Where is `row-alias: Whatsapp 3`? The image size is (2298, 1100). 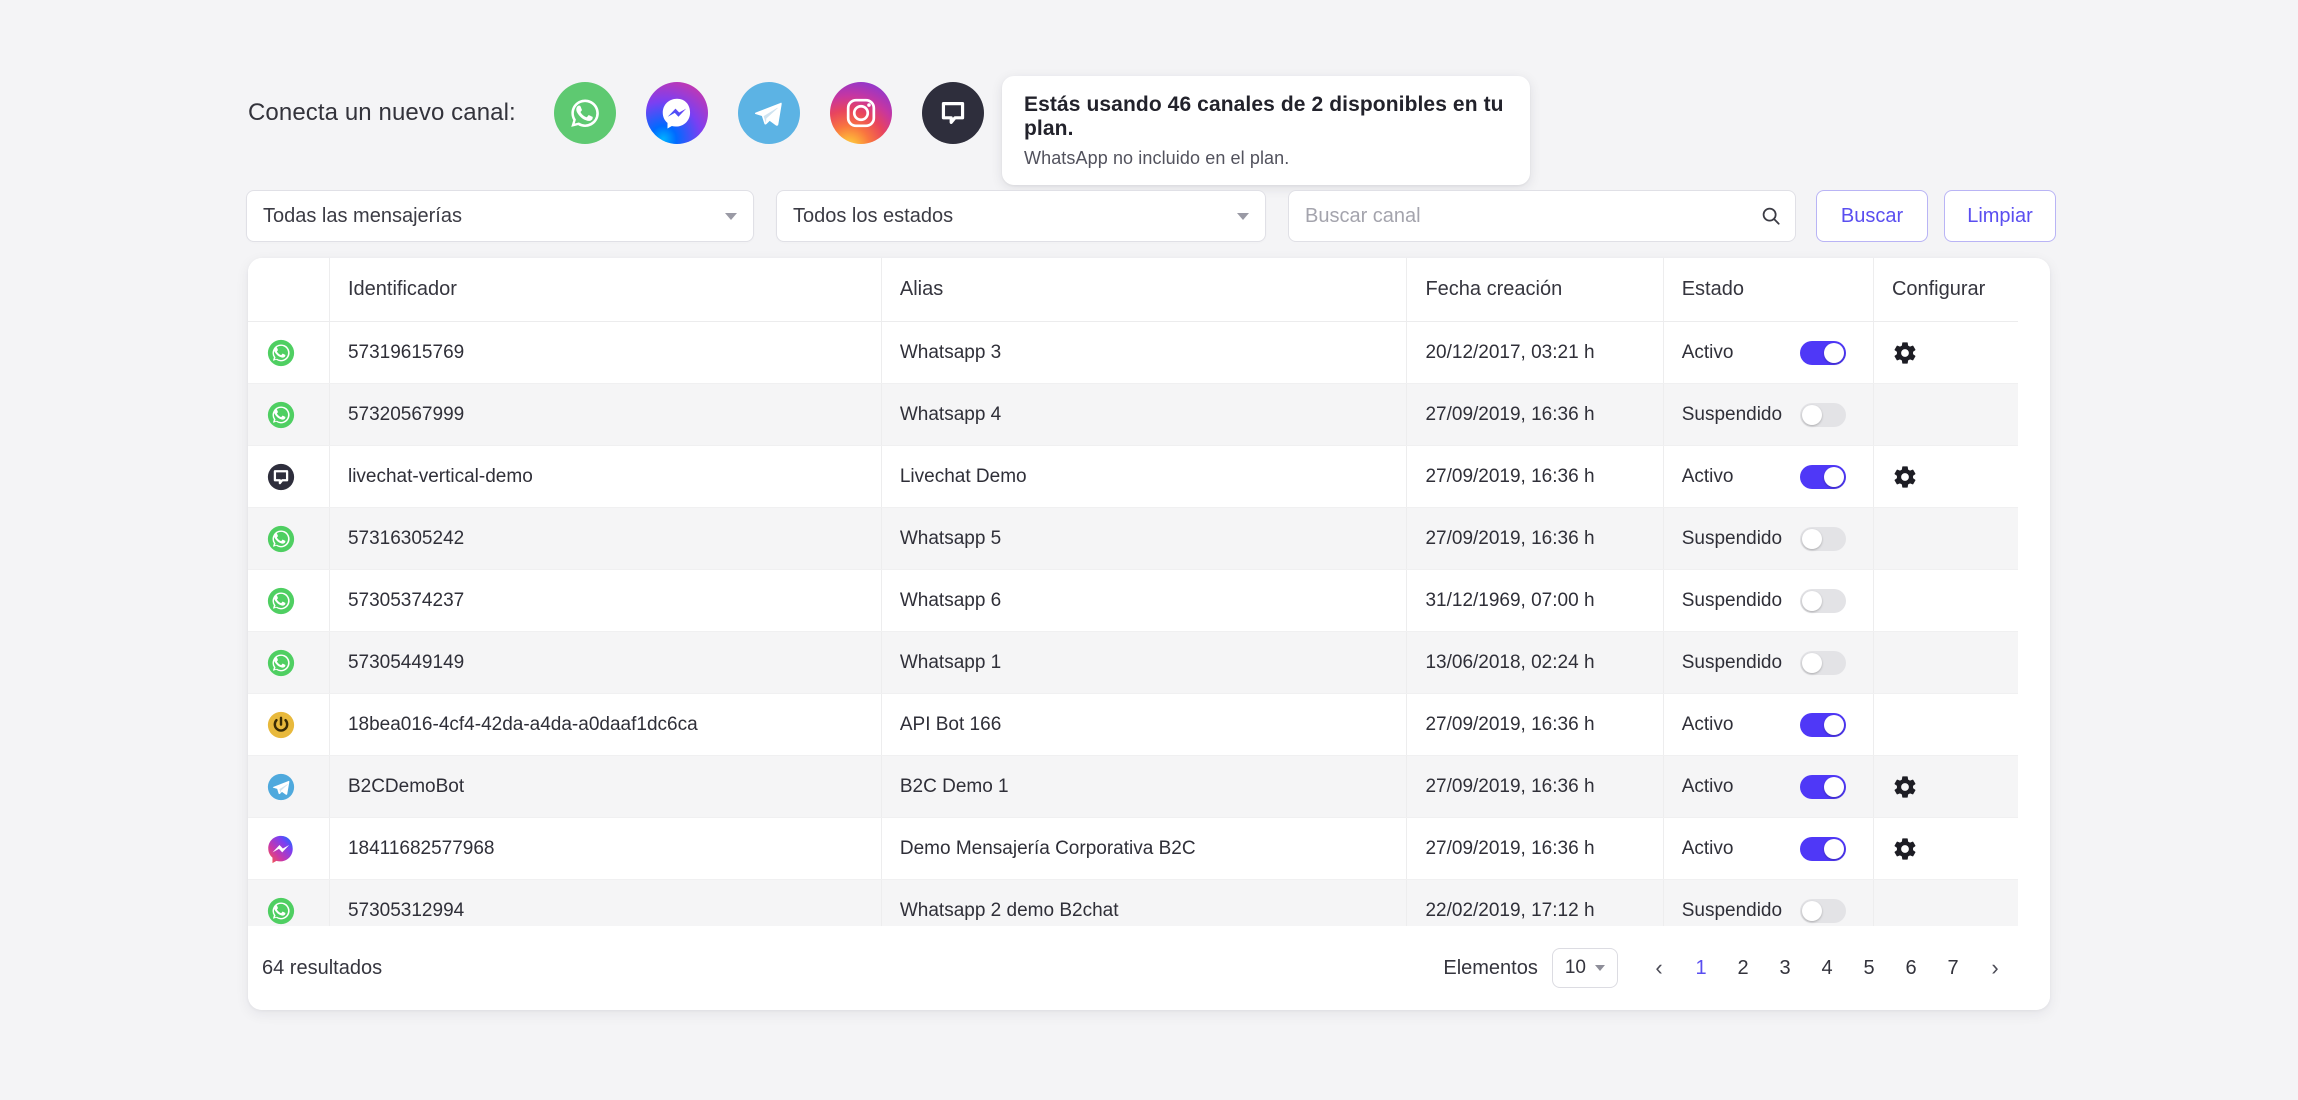 row-alias: Whatsapp 3 is located at coordinates (1143, 352).